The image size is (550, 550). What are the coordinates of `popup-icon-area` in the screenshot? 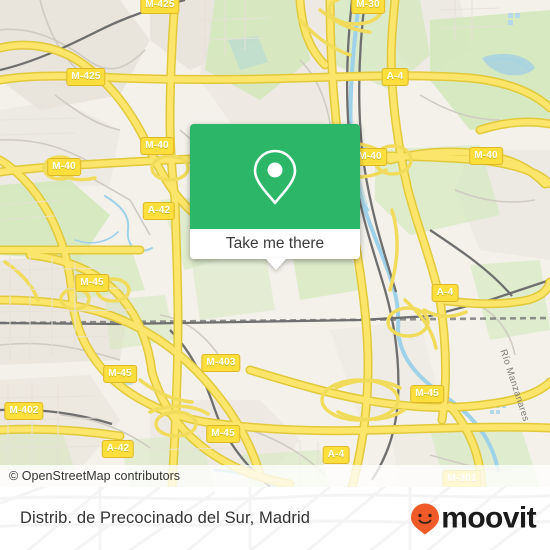 It's located at (275, 176).